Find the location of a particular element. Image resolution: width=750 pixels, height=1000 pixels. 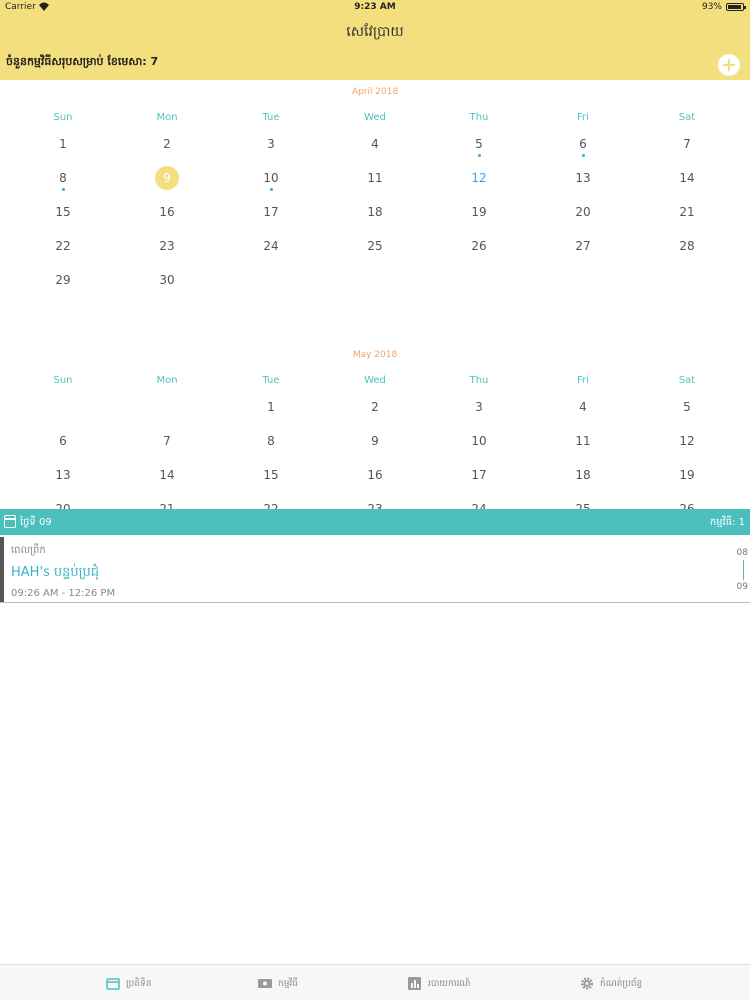

gear-icon is located at coordinates (587, 983).